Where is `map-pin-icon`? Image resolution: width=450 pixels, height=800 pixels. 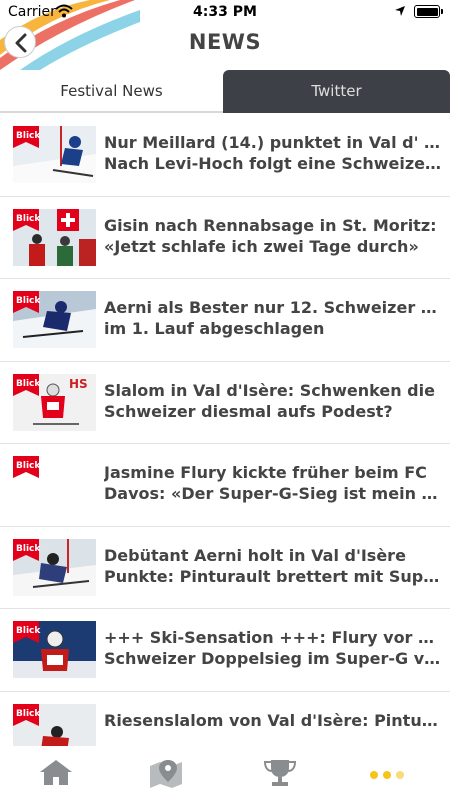
map-pin-icon is located at coordinates (166, 774).